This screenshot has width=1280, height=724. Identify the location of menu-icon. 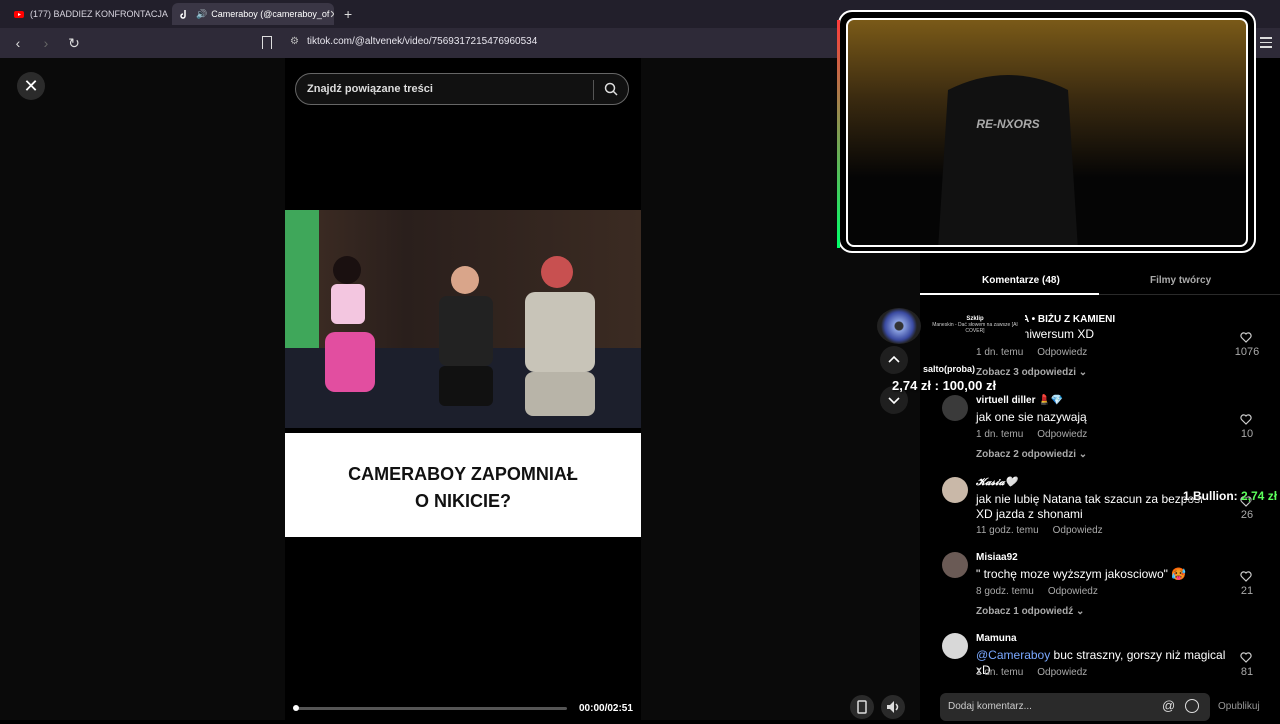
(1266, 44).